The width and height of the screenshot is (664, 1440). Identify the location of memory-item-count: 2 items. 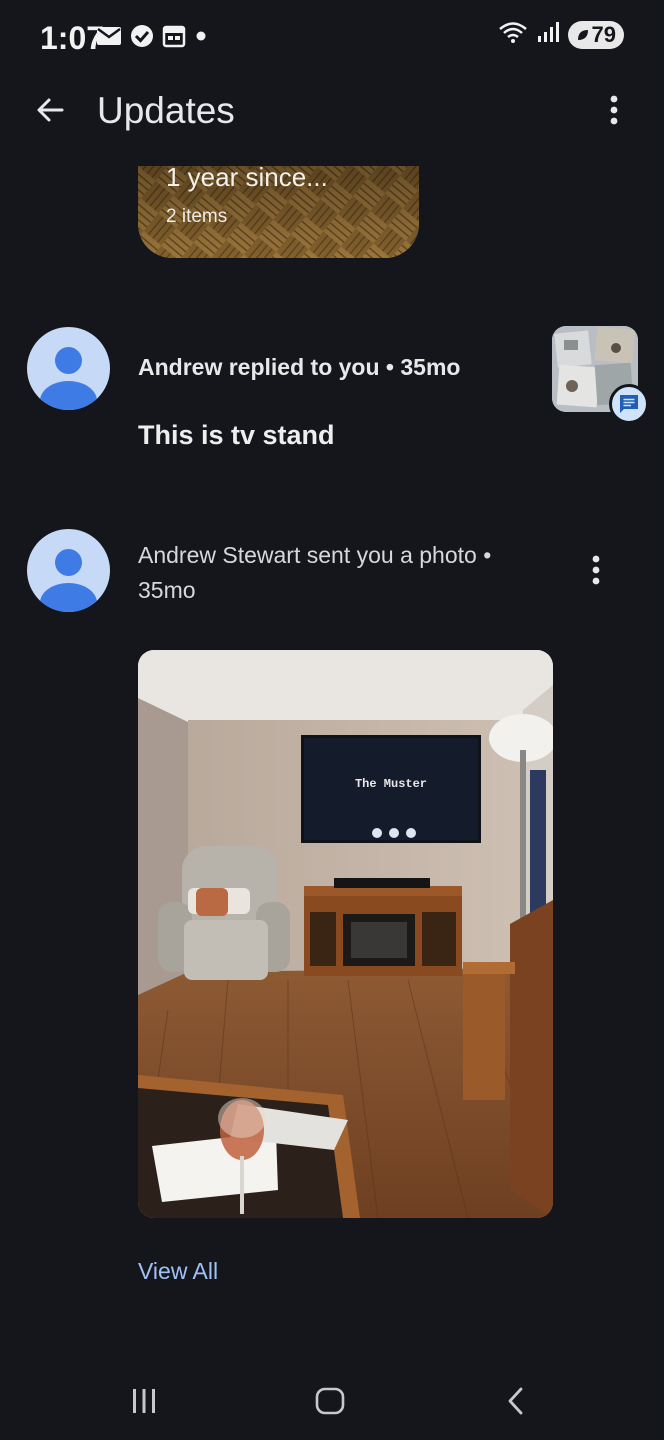
(197, 216).